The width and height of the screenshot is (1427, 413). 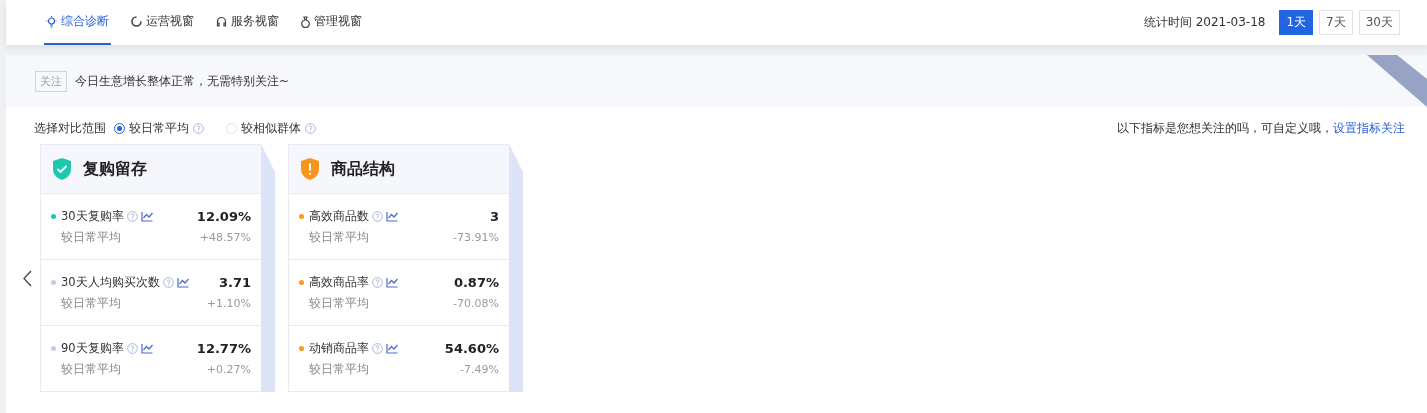 I want to click on shield-check-icon, so click(x=62, y=169).